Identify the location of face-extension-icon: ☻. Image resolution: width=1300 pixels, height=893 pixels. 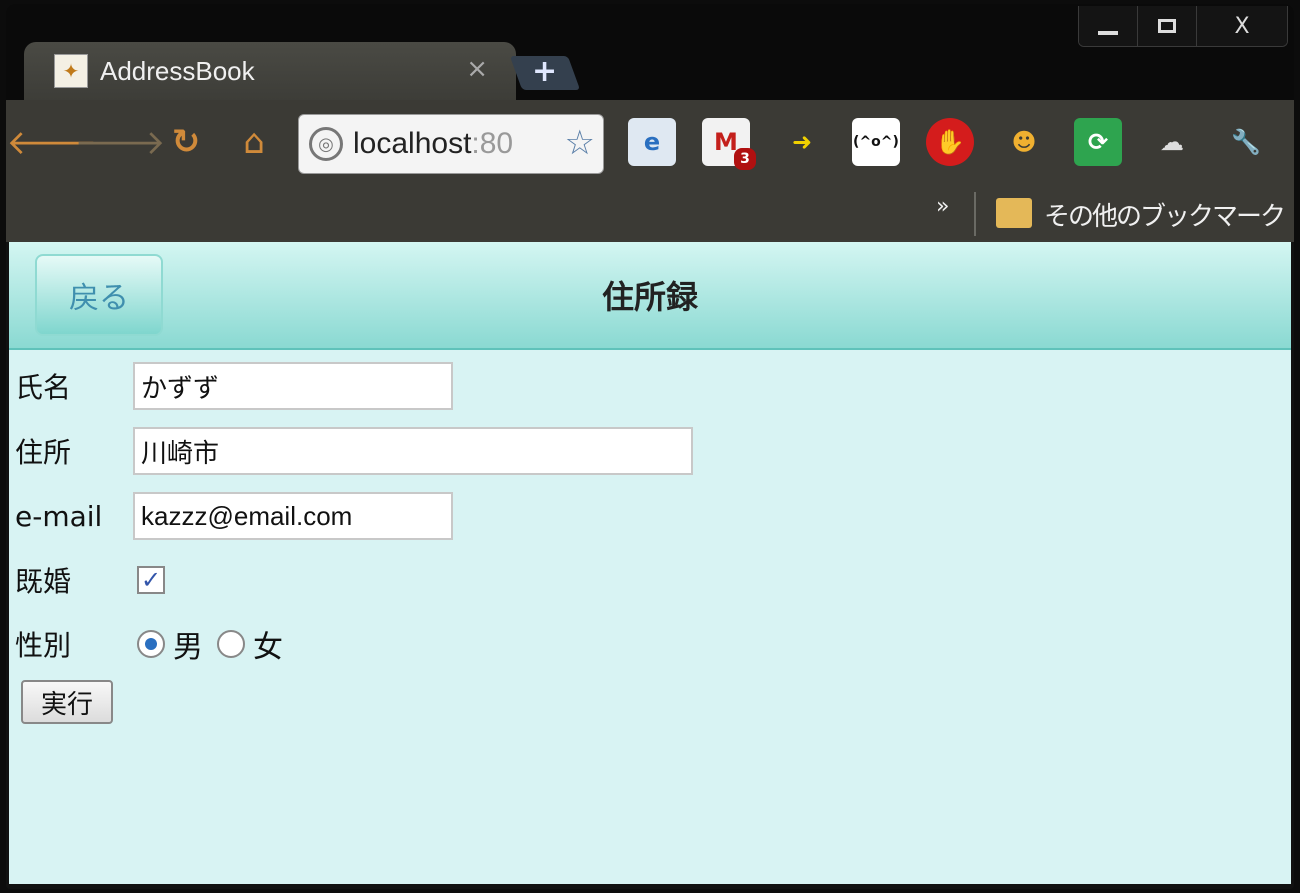
(1024, 142).